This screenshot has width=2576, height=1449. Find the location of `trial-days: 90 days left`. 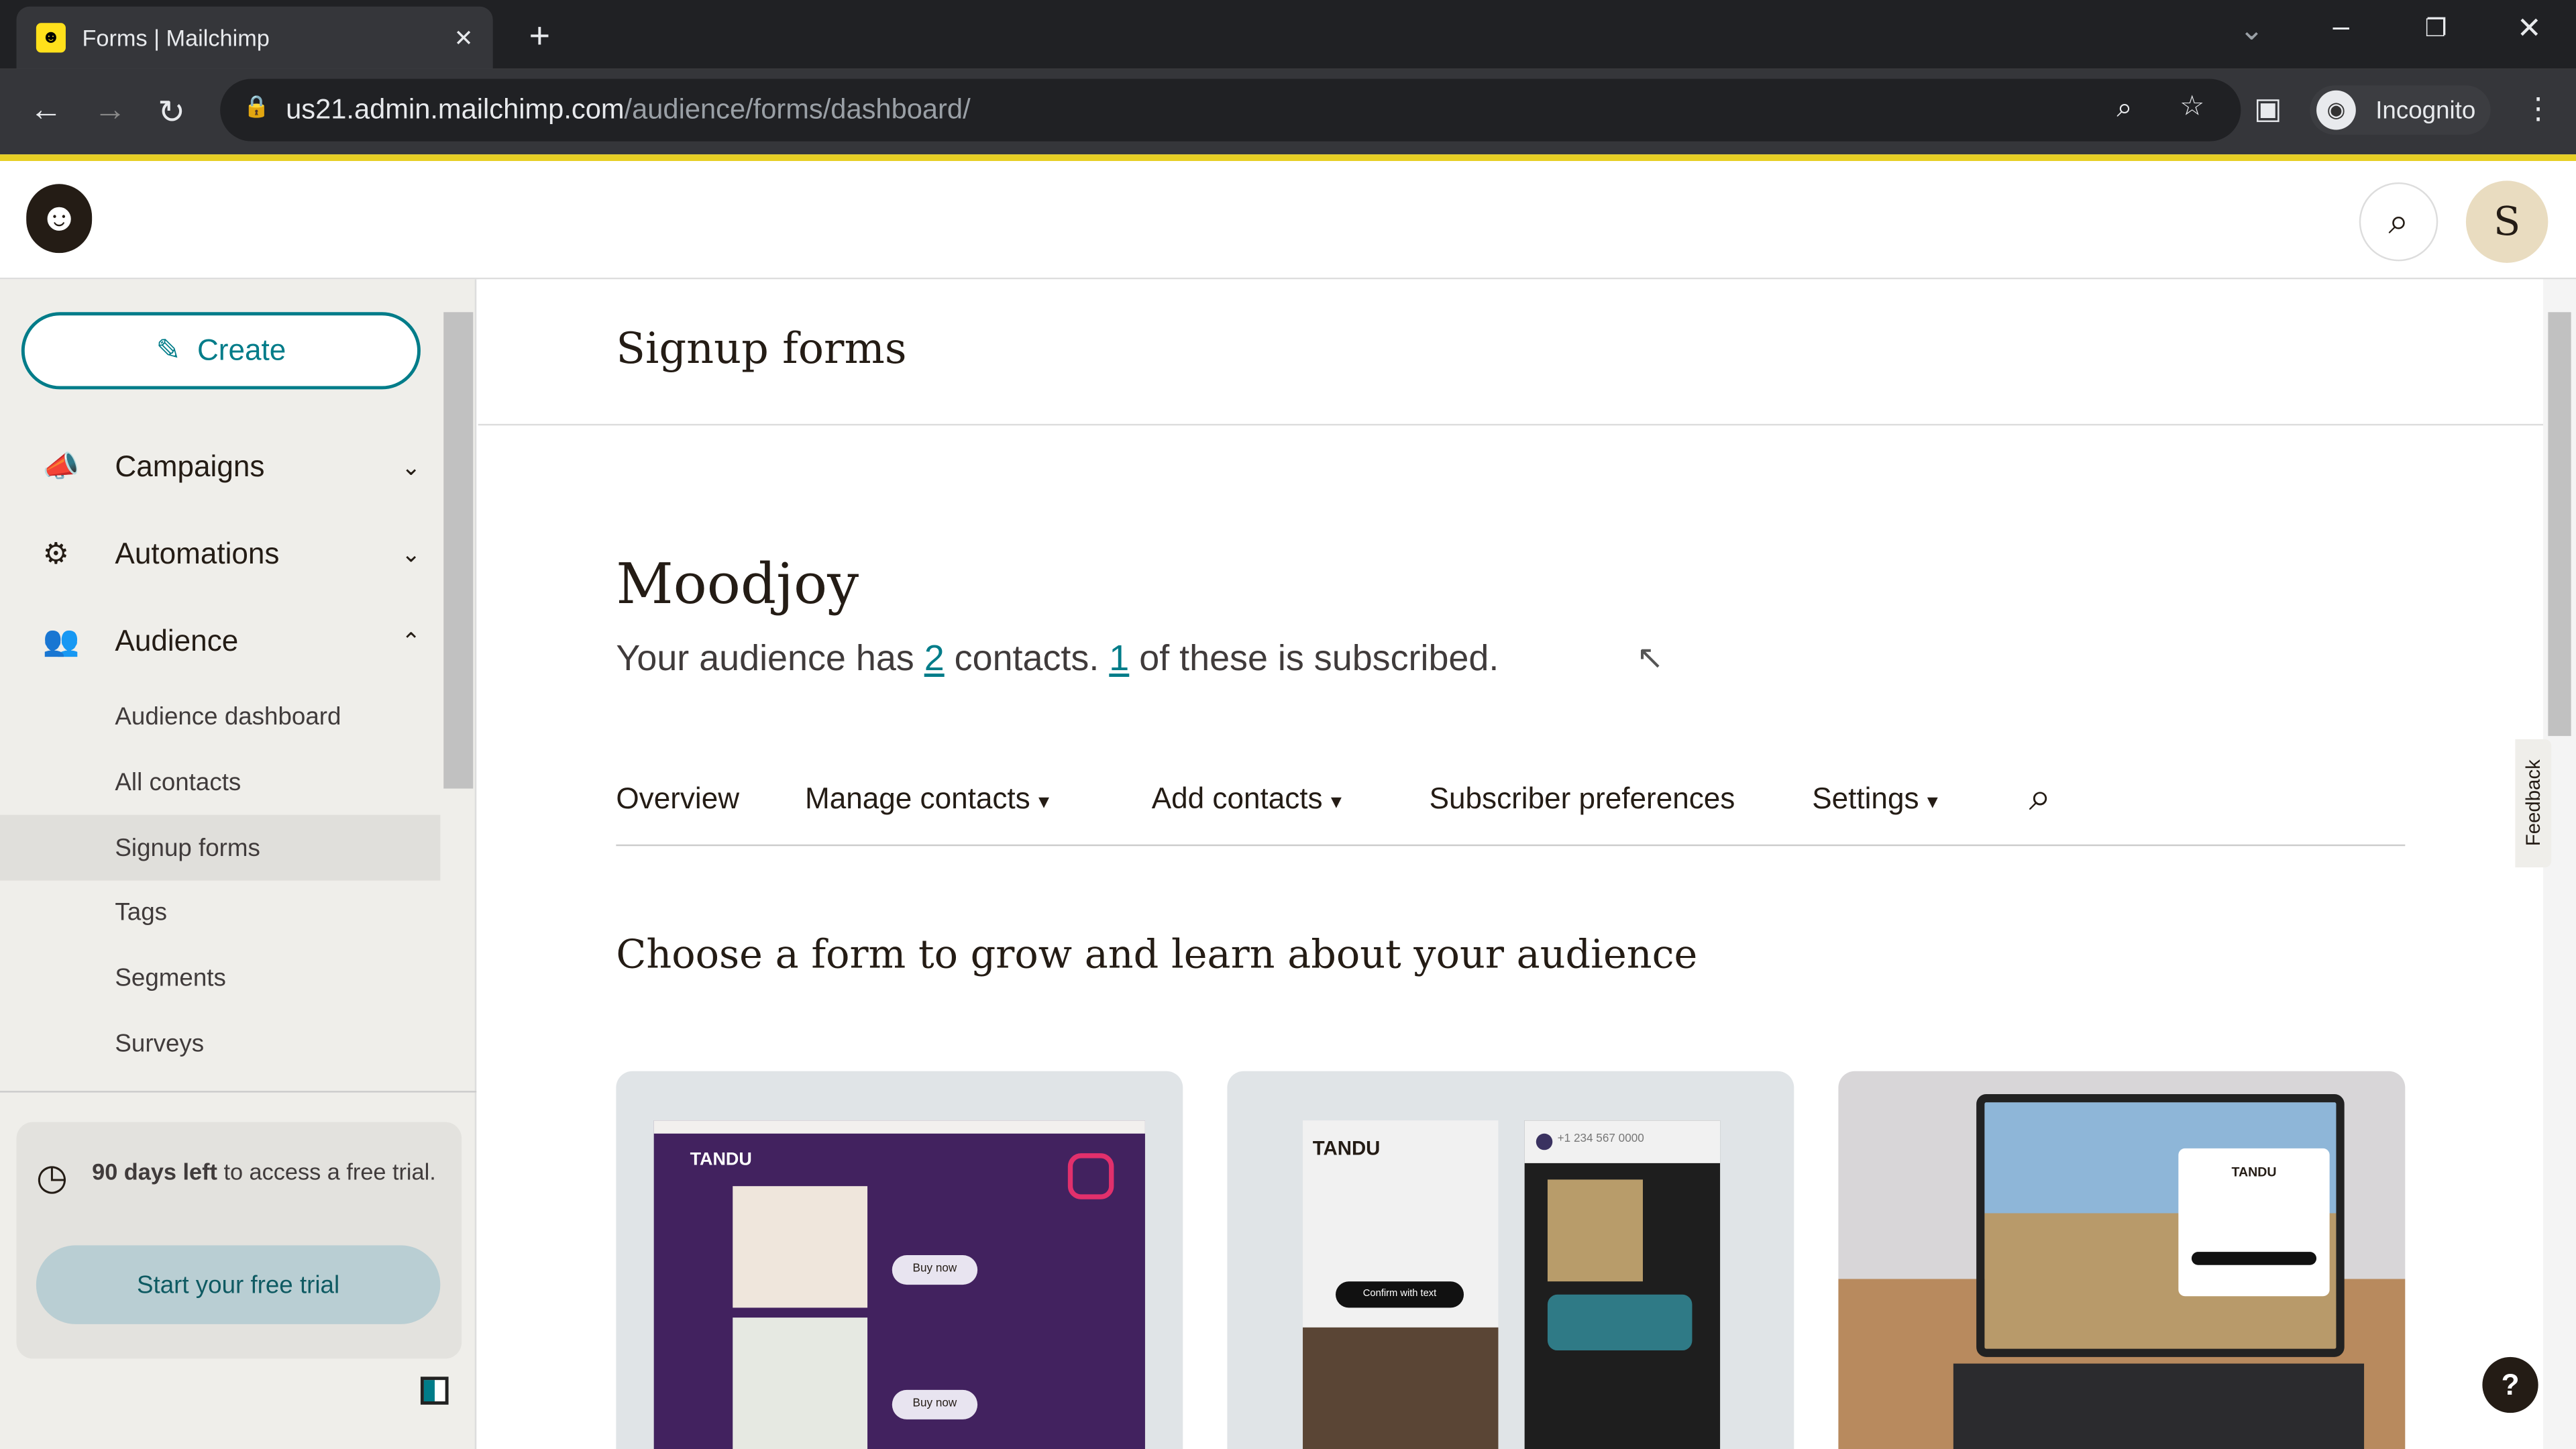

trial-days: 90 days left is located at coordinates (154, 1171).